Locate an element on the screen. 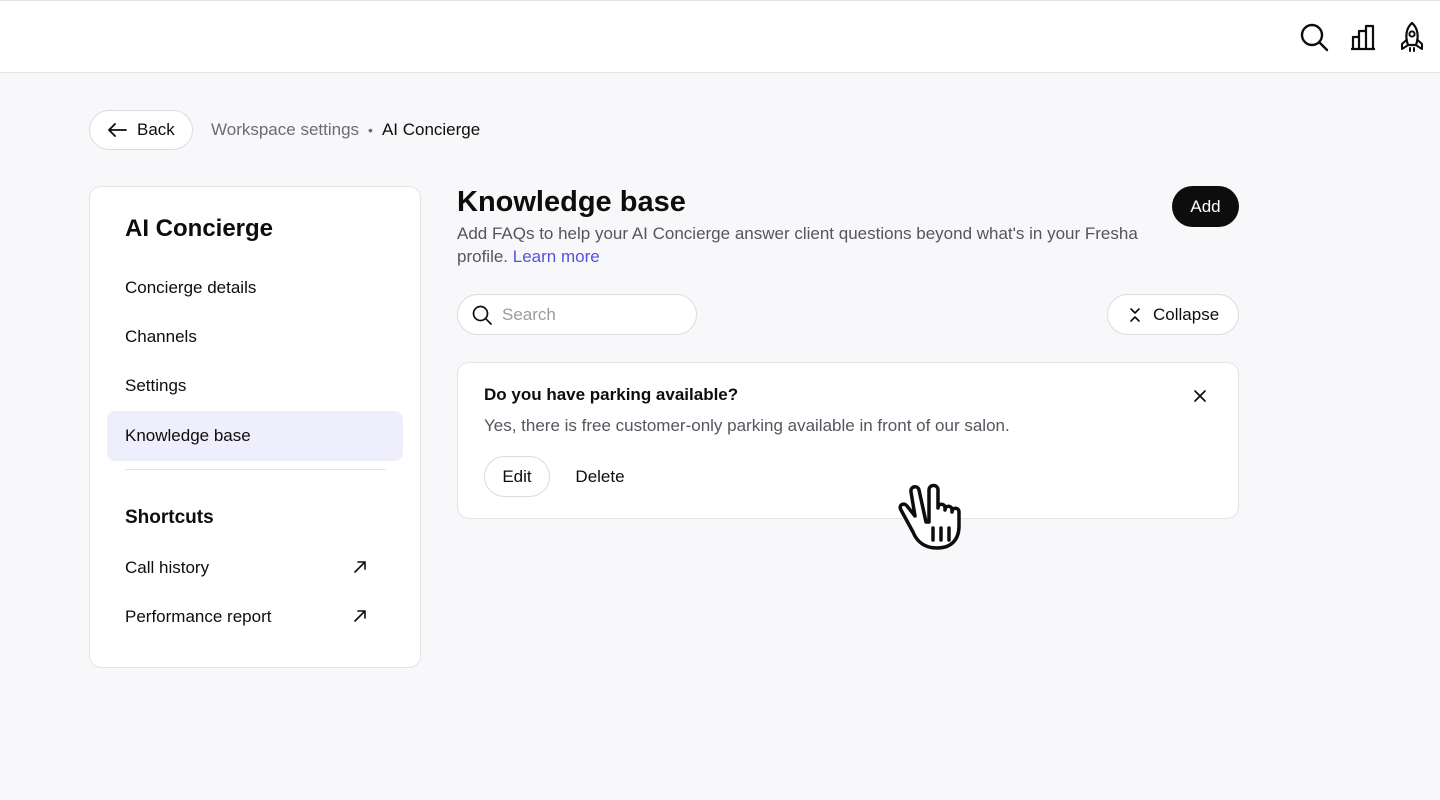  sidebar-title: AI Concierge is located at coordinates (199, 228).